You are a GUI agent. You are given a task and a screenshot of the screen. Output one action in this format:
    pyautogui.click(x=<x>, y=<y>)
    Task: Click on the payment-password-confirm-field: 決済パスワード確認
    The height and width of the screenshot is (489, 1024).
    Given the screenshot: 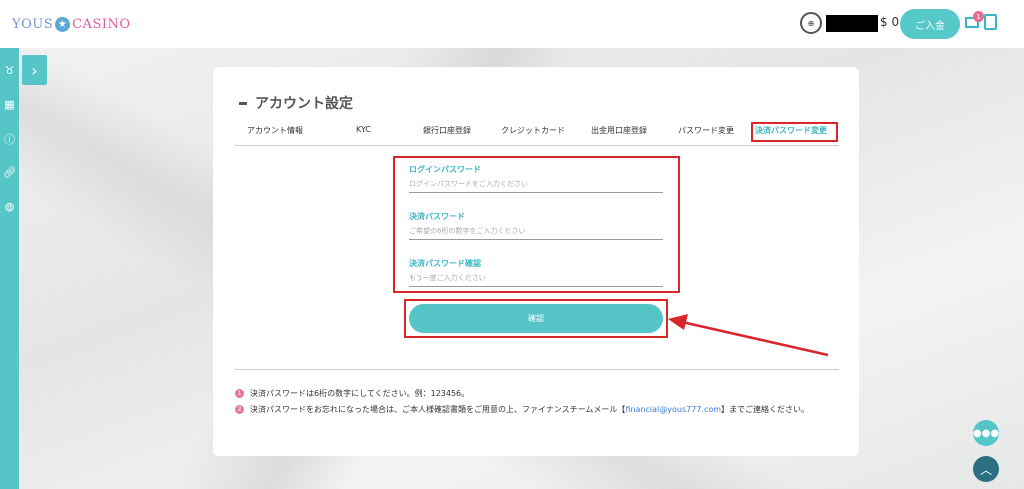 What is the action you would take?
    pyautogui.click(x=536, y=272)
    